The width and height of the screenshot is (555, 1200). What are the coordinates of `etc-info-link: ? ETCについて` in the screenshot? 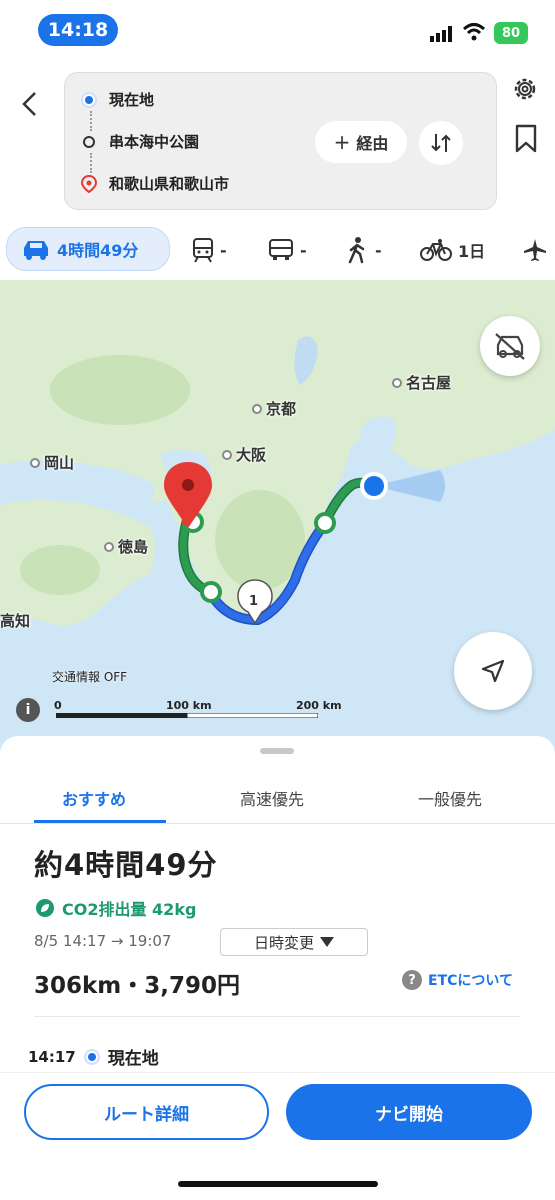 It's located at (457, 980).